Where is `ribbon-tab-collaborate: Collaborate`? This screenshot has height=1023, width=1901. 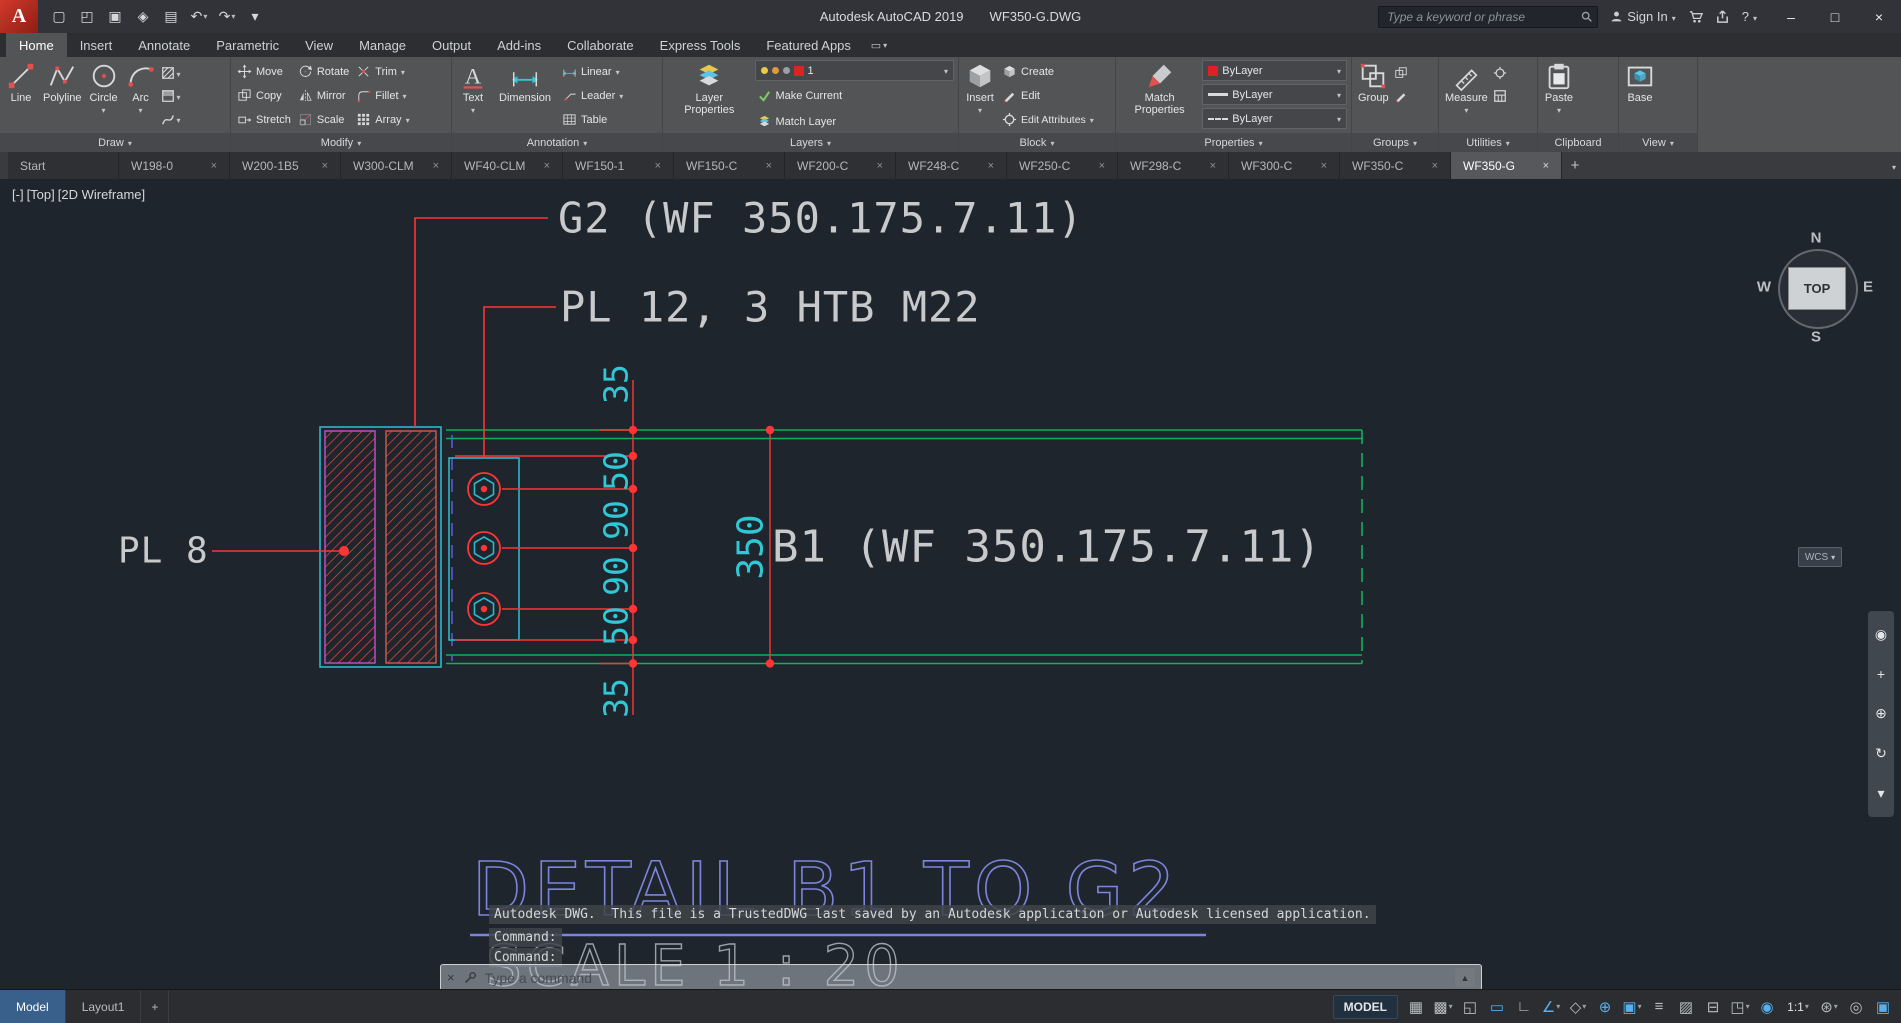 ribbon-tab-collaborate: Collaborate is located at coordinates (600, 45).